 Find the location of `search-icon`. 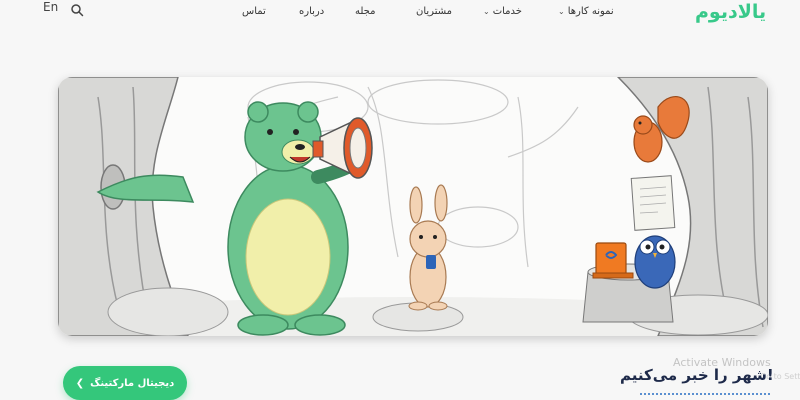

search-icon is located at coordinates (77, 9).